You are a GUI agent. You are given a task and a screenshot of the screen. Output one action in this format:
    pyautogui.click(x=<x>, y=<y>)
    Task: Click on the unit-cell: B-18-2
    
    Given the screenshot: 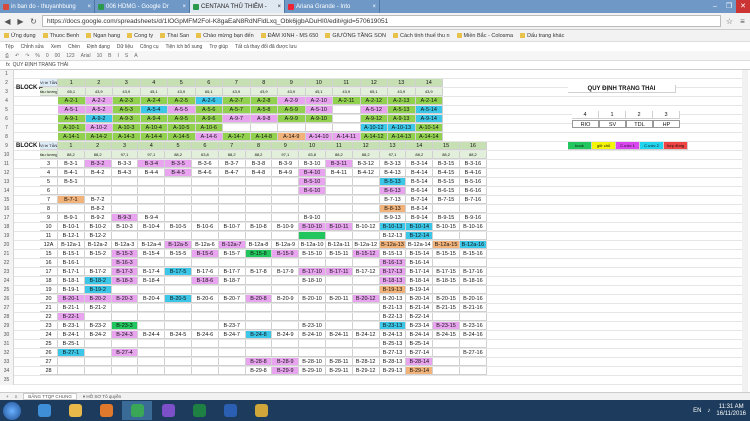 What is the action you would take?
    pyautogui.click(x=98, y=281)
    